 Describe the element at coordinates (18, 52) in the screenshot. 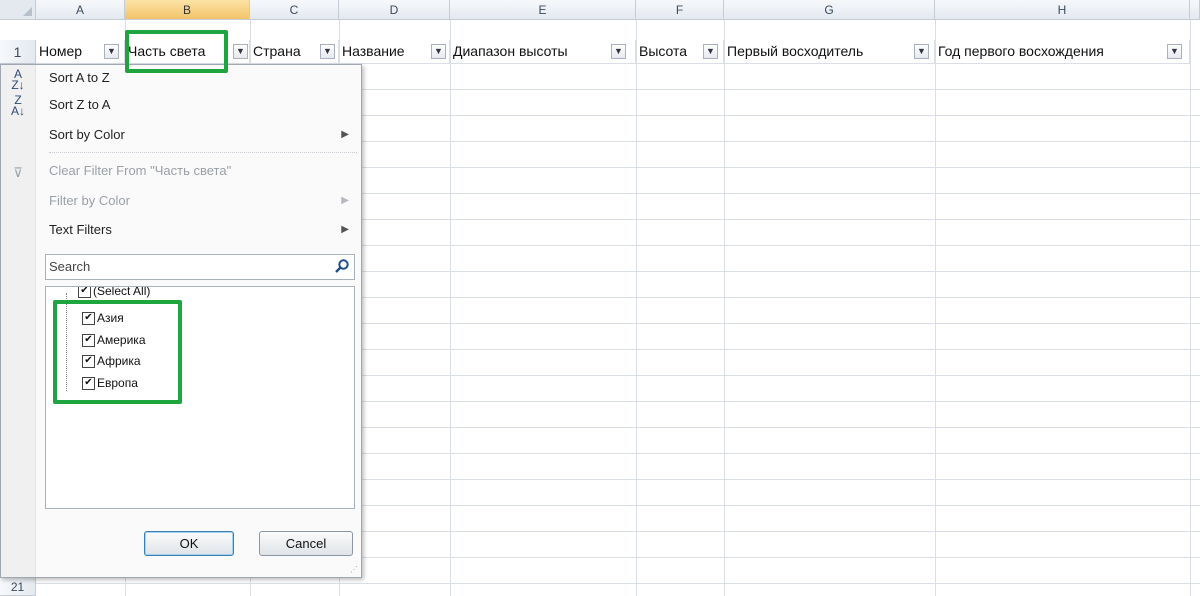

I see `row-header-1: 1` at that location.